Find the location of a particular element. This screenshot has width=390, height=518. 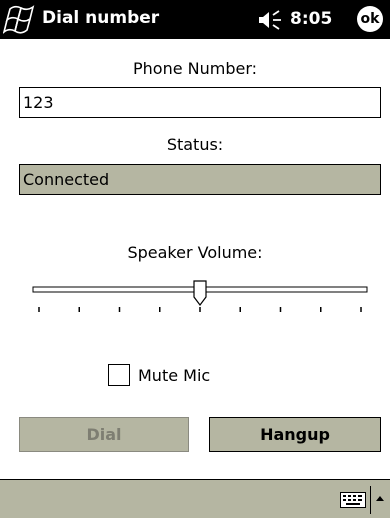

volume-ticks is located at coordinates (200, 309).